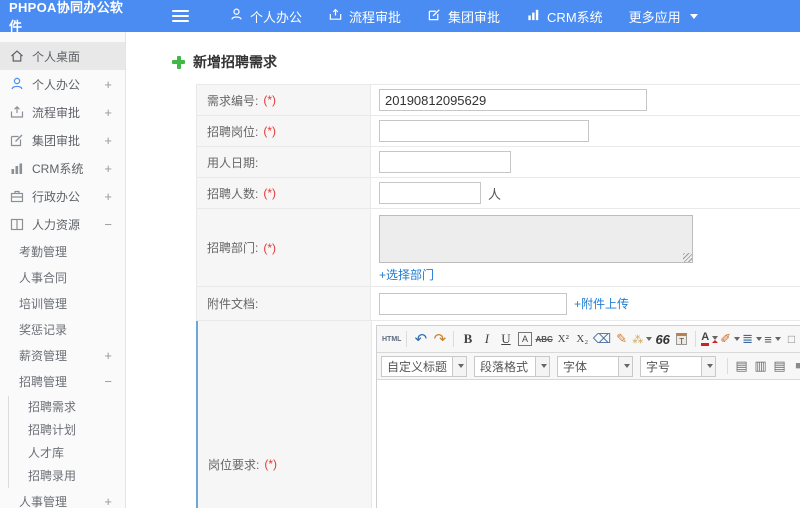 The image size is (800, 514). I want to click on nav-group-approval: 集团审批, so click(463, 16).